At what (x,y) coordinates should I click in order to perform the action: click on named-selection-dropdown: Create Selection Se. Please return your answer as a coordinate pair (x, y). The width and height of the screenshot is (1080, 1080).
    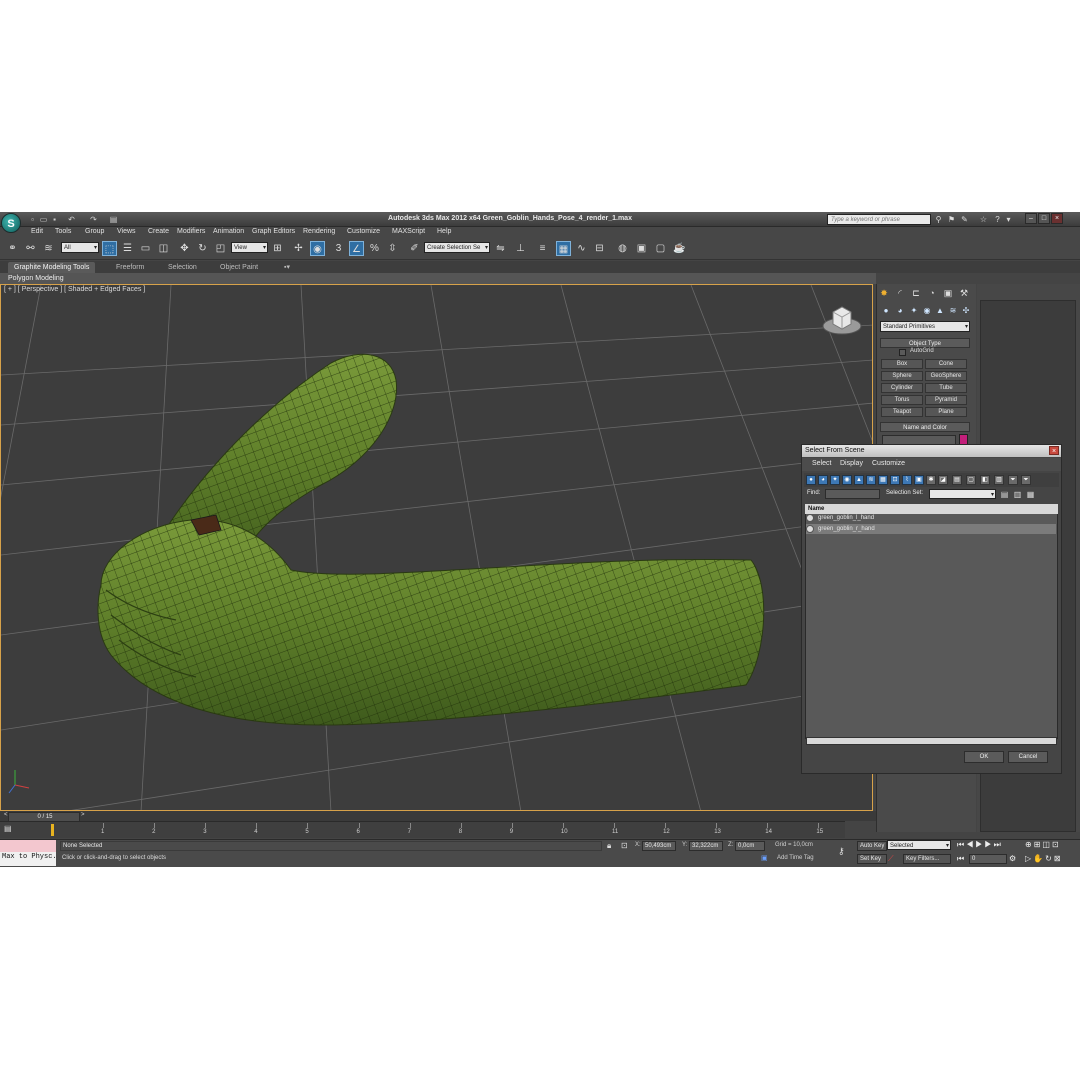
    Looking at the image, I should click on (457, 248).